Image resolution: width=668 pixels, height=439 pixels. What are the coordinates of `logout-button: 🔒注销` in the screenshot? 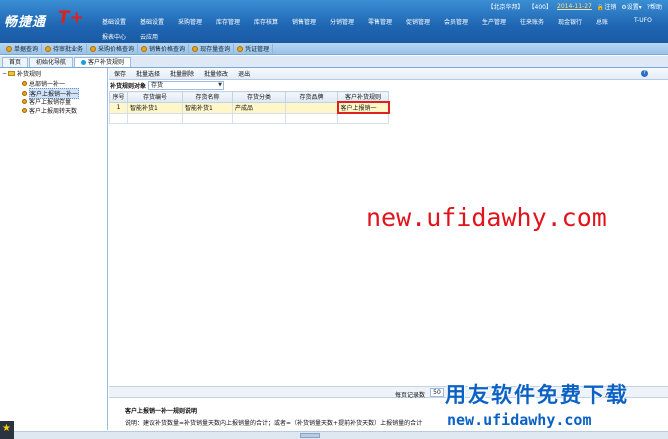 It's located at (607, 6).